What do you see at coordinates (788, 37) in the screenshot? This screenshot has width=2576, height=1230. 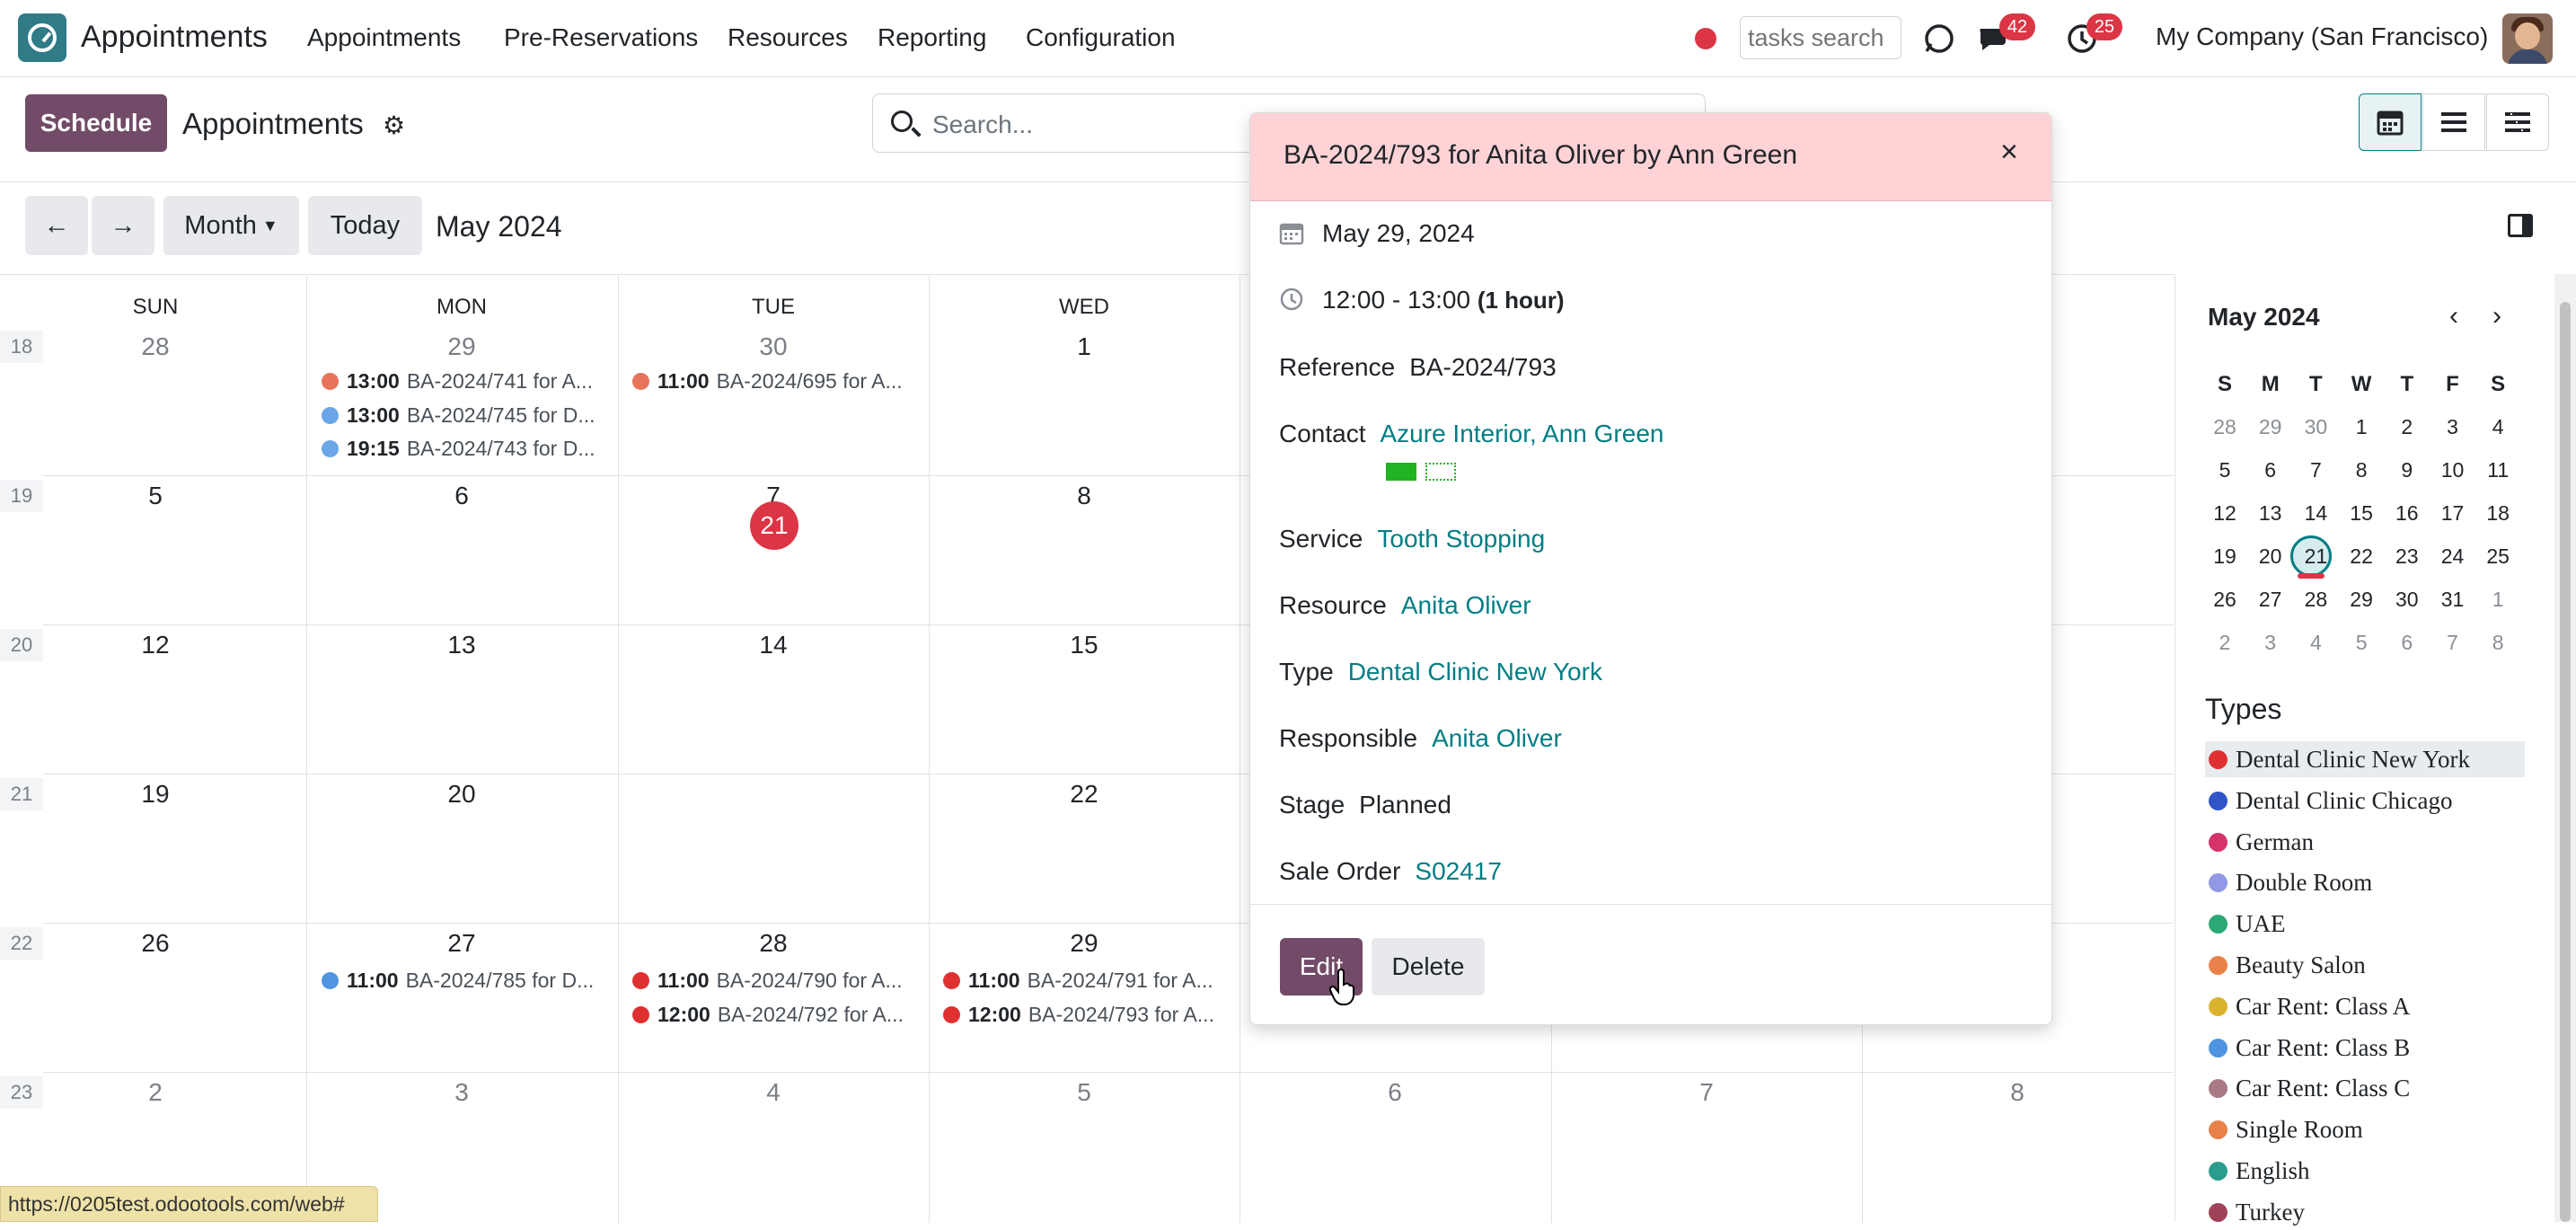 I see `menu-resources: Resources` at bounding box center [788, 37].